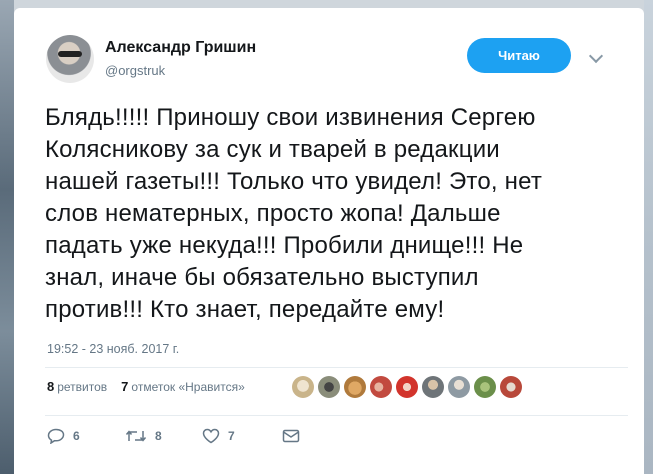 This screenshot has width=653, height=474. I want to click on liker-avatar-group, so click(381, 387).